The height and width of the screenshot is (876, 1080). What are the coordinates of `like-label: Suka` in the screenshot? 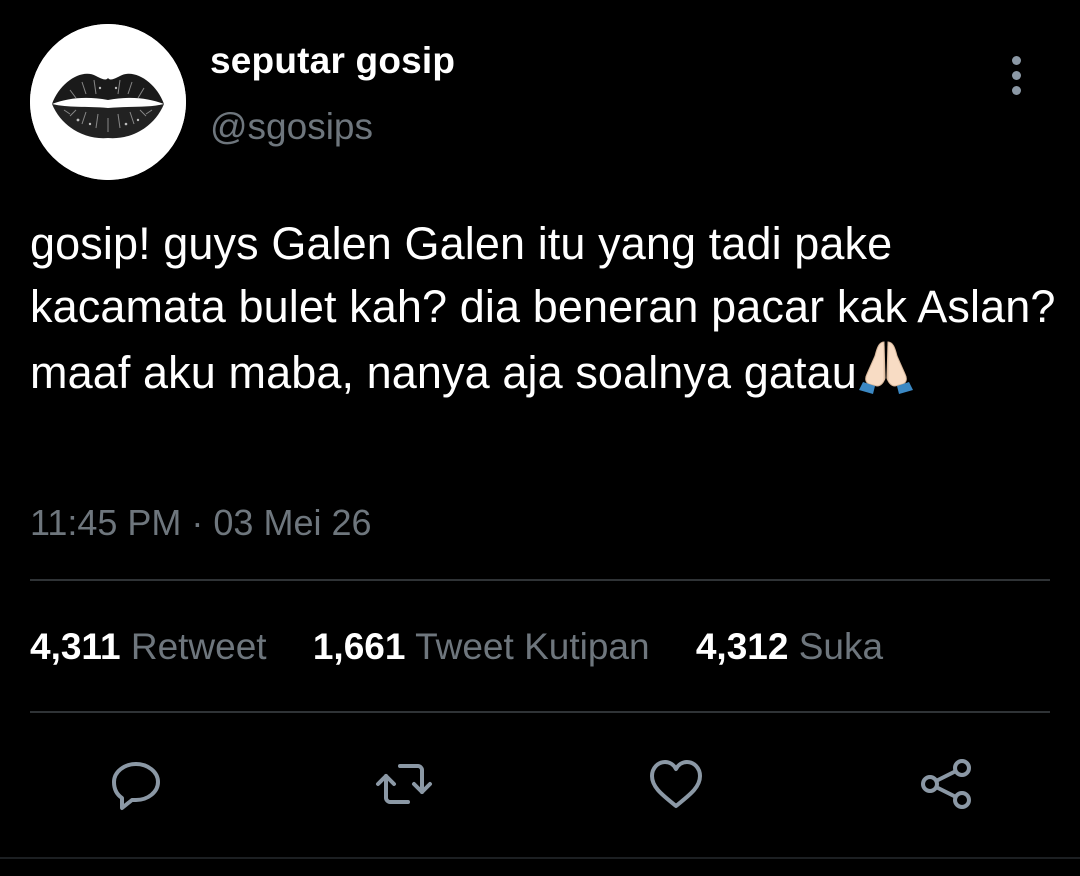 It's located at (841, 646).